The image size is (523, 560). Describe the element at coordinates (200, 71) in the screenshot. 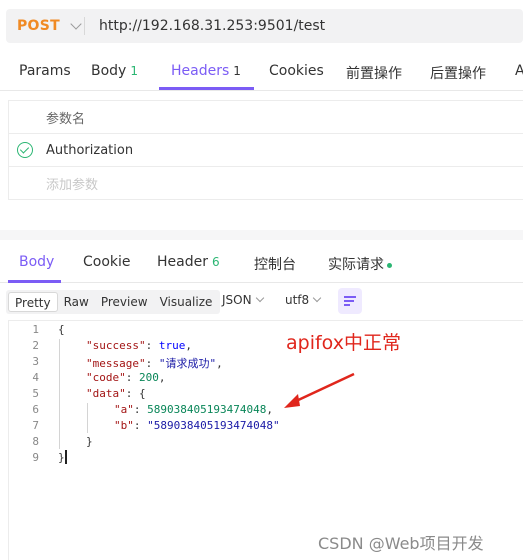

I see `tab-label: Headers` at that location.